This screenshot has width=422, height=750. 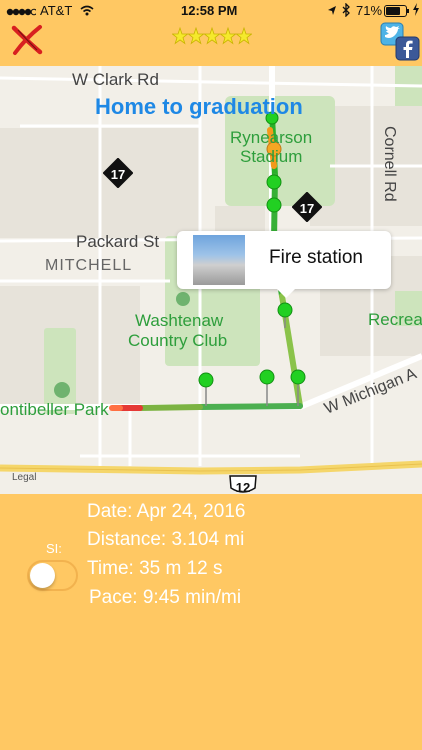 I want to click on park-label: Recrea, so click(x=395, y=319).